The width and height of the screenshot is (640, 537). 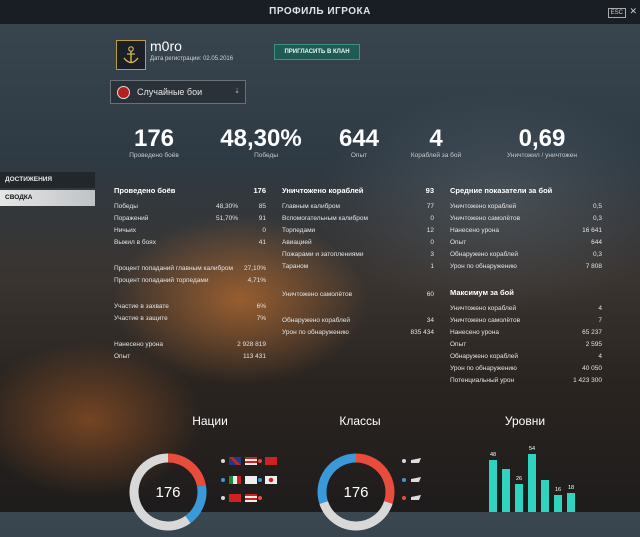 I want to click on battles-header-label: Проведено боёв, so click(x=145, y=190).